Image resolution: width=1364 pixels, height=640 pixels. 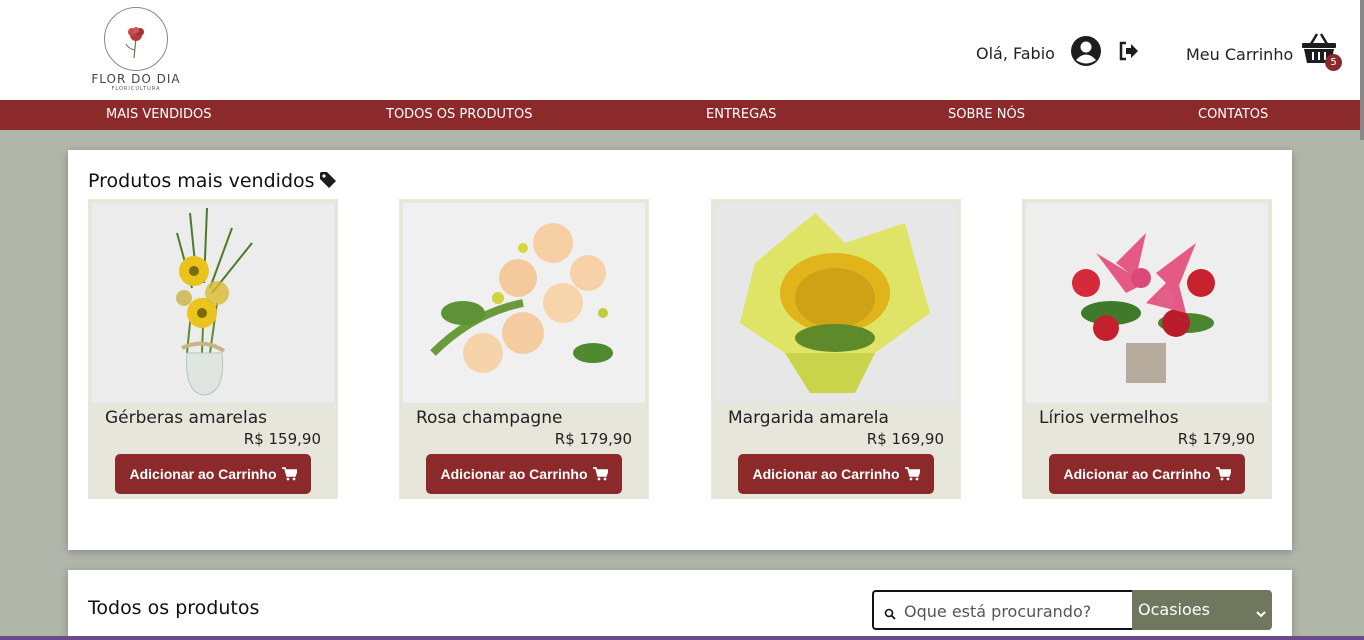 I want to click on bottom-edge, so click(x=682, y=638).